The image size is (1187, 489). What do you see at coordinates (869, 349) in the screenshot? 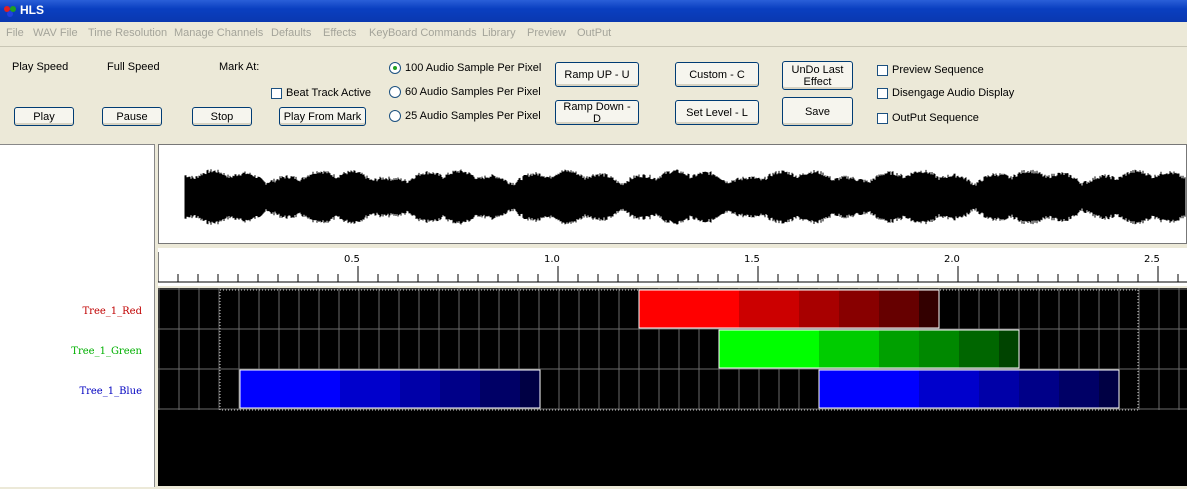
I see `effect-green-ramp-down` at bounding box center [869, 349].